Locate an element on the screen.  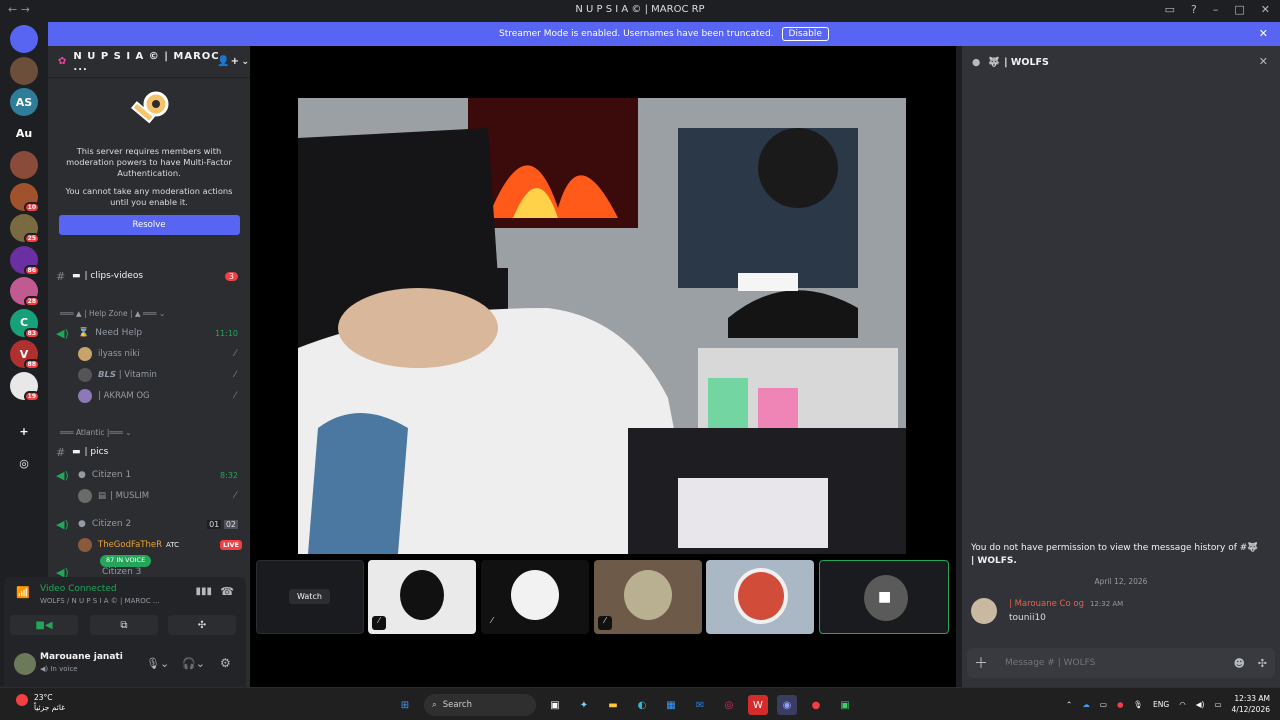
signal-icon: 📶 is located at coordinates (23, 592).